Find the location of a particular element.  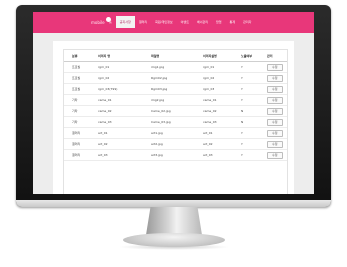

nav-menu-item: 공지사항 is located at coordinates (125, 22).